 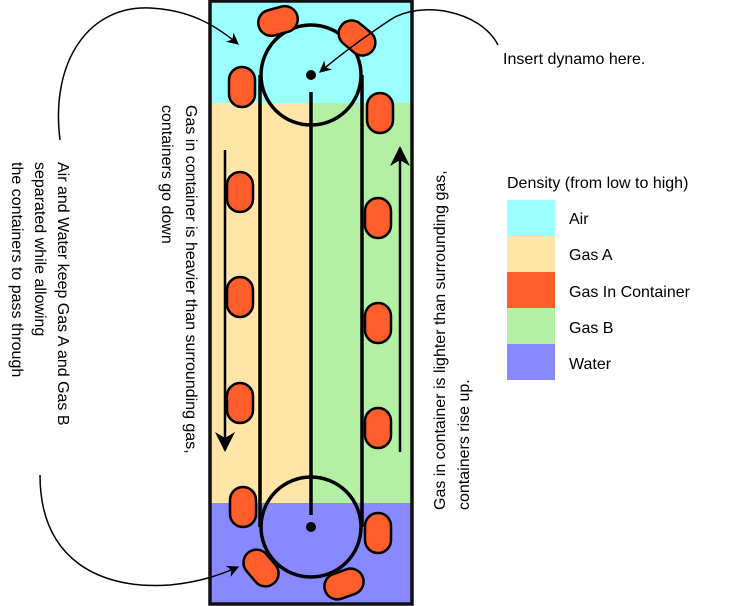 What do you see at coordinates (574, 59) in the screenshot?
I see `dynamo-label: Insert dynamo here.` at bounding box center [574, 59].